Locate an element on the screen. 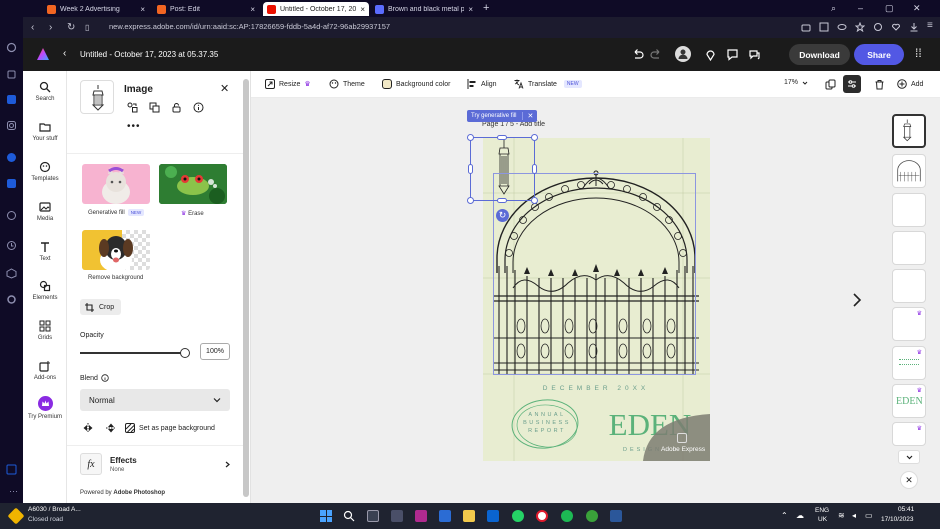  opacity-input: 100% is located at coordinates (215, 351).